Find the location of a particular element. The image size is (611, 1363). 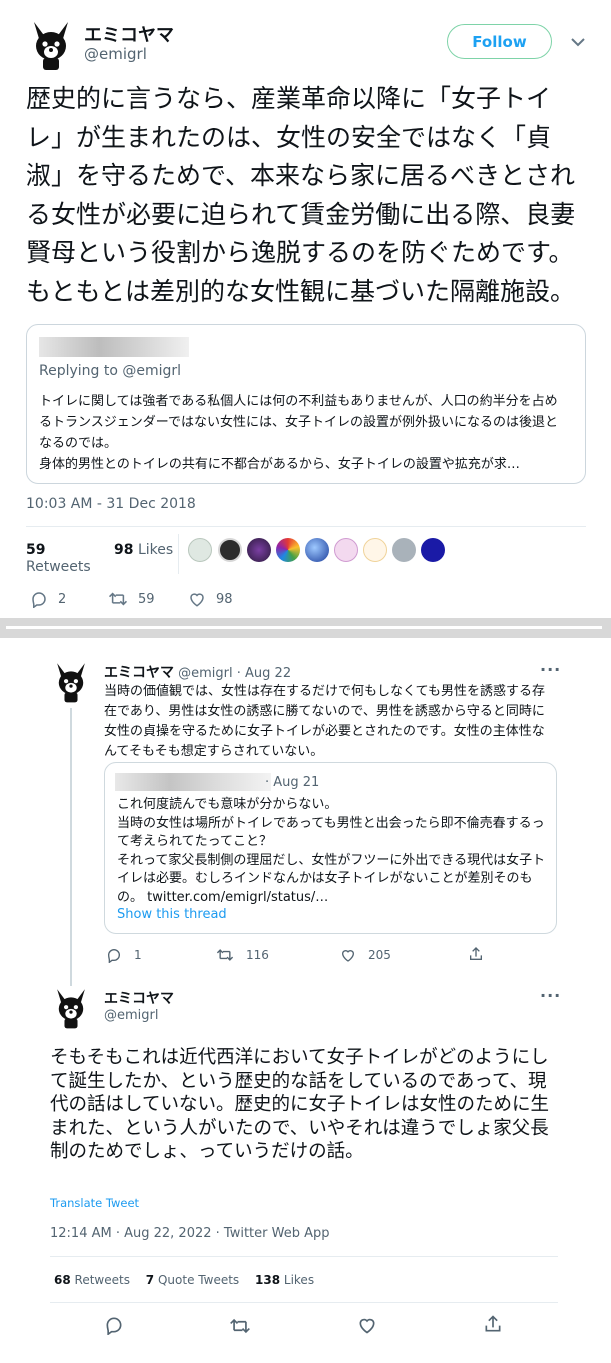

engagement-stats: 68 Retweets 7 Quote Tweets 138 Likes is located at coordinates (184, 1280).